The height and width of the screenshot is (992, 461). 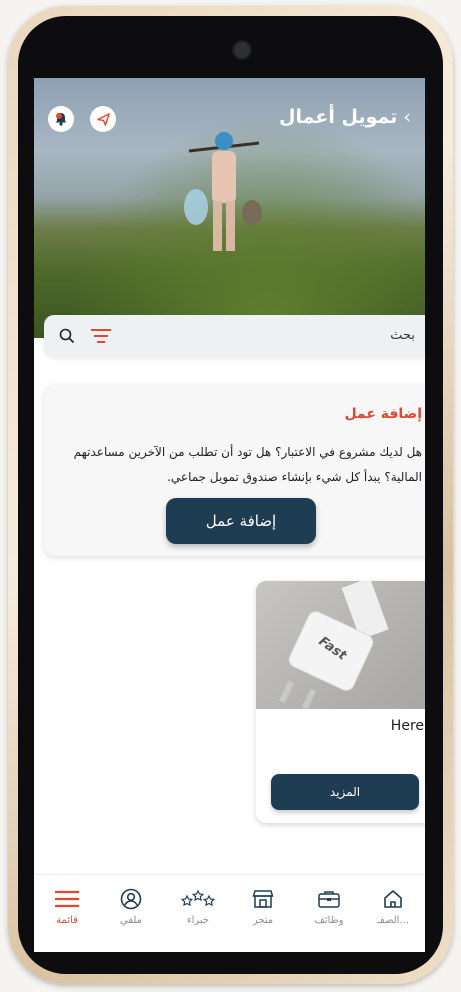 What do you see at coordinates (131, 899) in the screenshot?
I see `profile-icon` at bounding box center [131, 899].